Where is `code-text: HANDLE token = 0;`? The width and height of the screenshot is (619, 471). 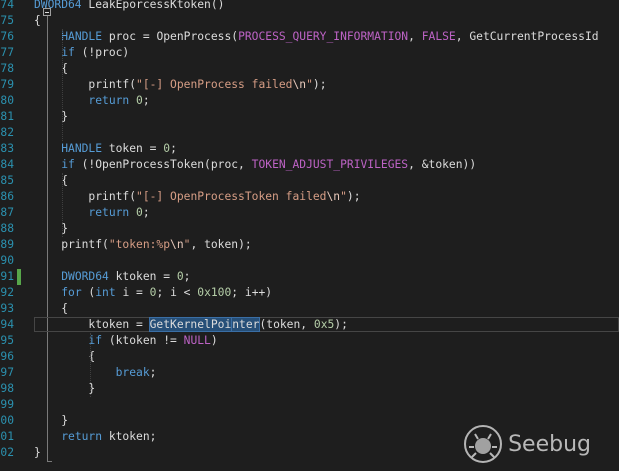 code-text: HANDLE token = 0; is located at coordinates (105, 149).